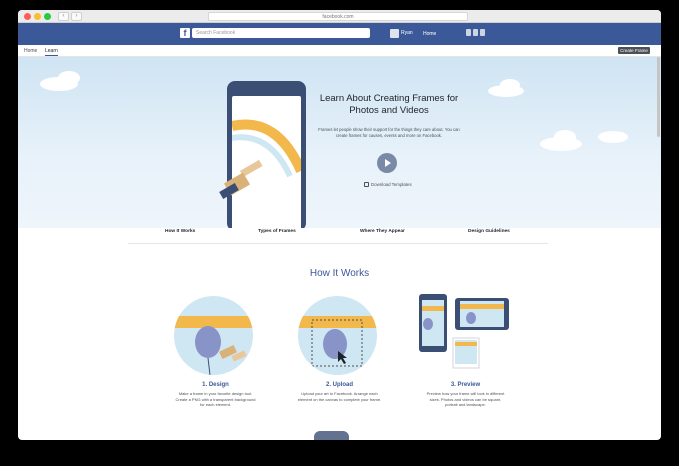 Image resolution: width=679 pixels, height=466 pixels. I want to click on minimize-window-button, so click(37, 16).